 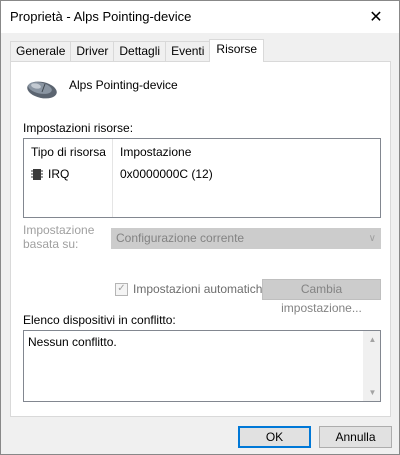 What do you see at coordinates (274, 437) in the screenshot?
I see `ok-button: OK` at bounding box center [274, 437].